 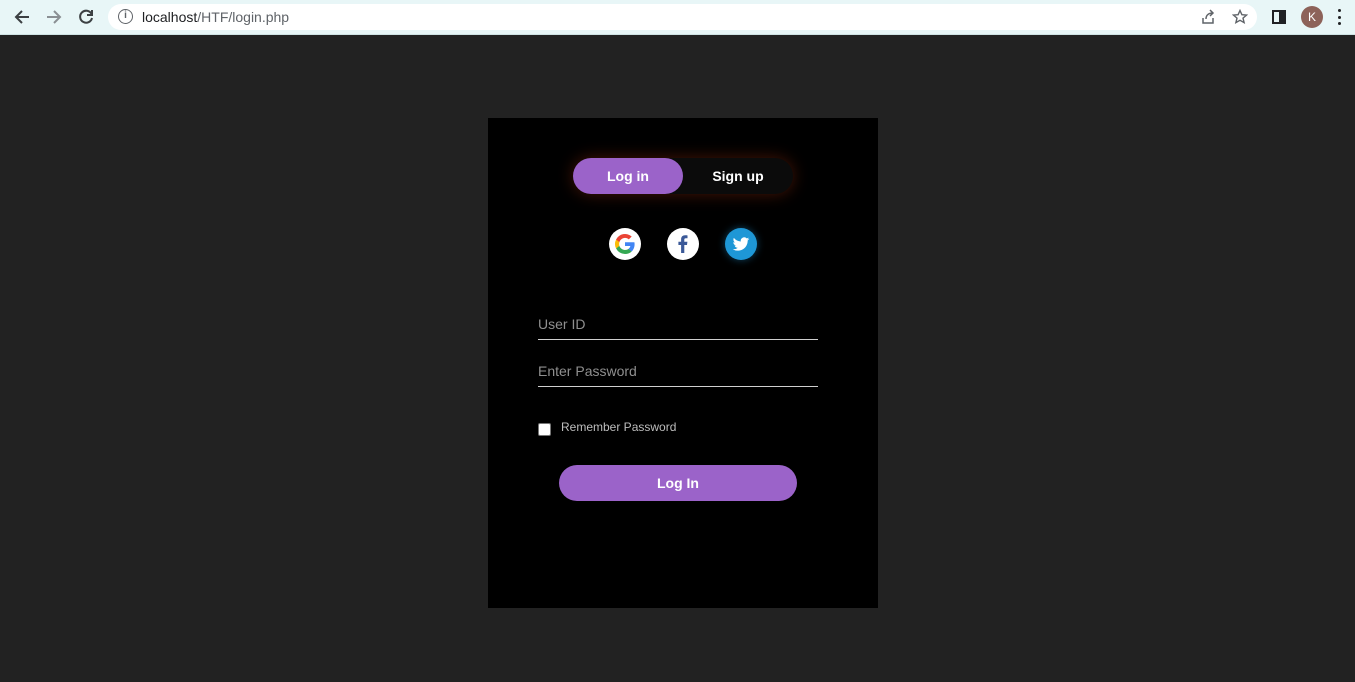 I want to click on remember-password-checkbox, so click(x=544, y=429).